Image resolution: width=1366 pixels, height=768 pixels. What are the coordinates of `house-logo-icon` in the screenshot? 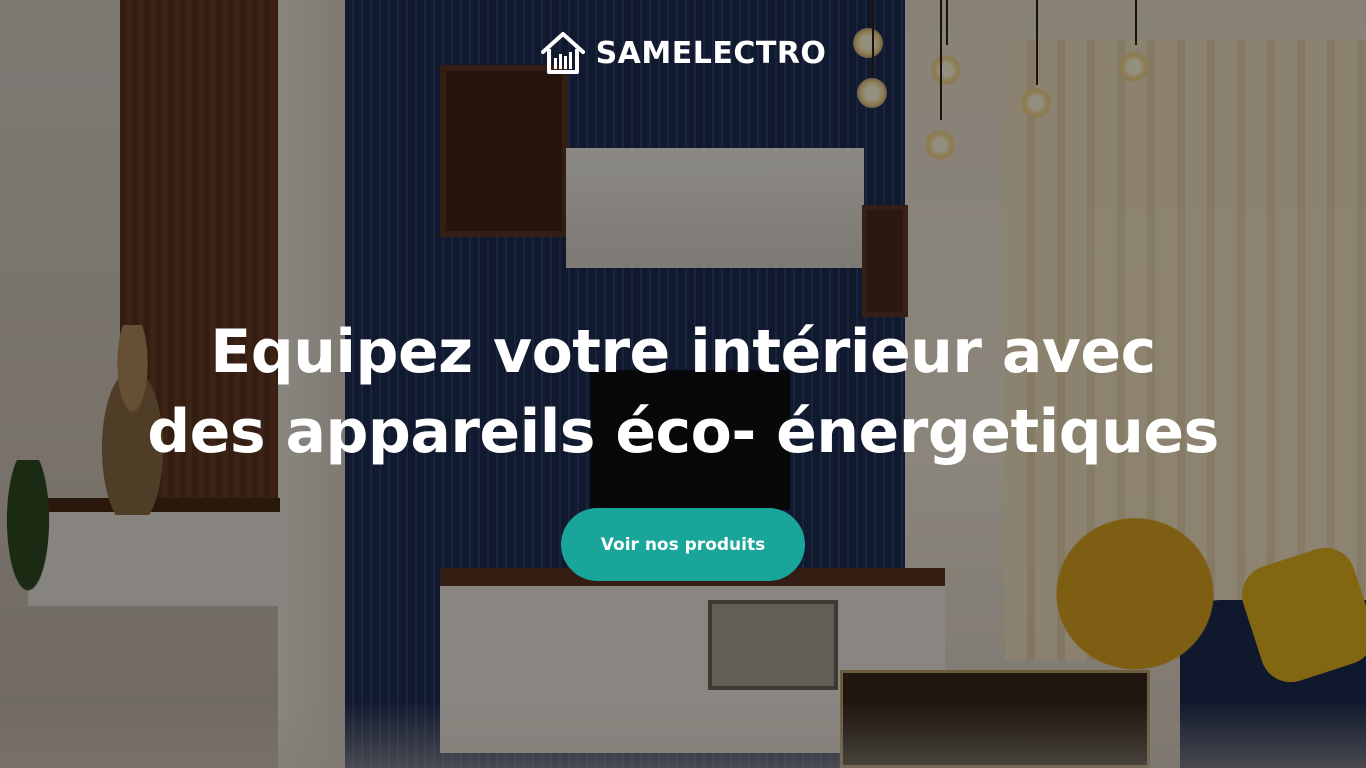 It's located at (562, 53).